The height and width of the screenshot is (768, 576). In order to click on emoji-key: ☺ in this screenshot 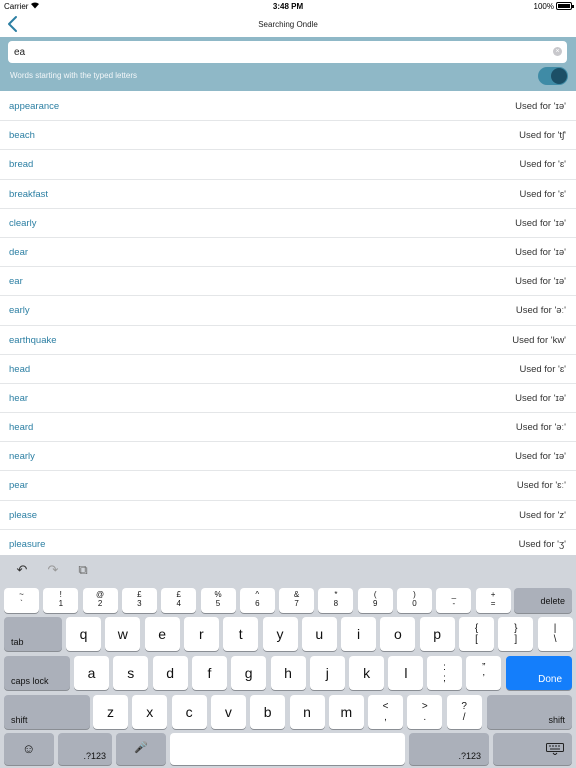, I will do `click(29, 749)`.